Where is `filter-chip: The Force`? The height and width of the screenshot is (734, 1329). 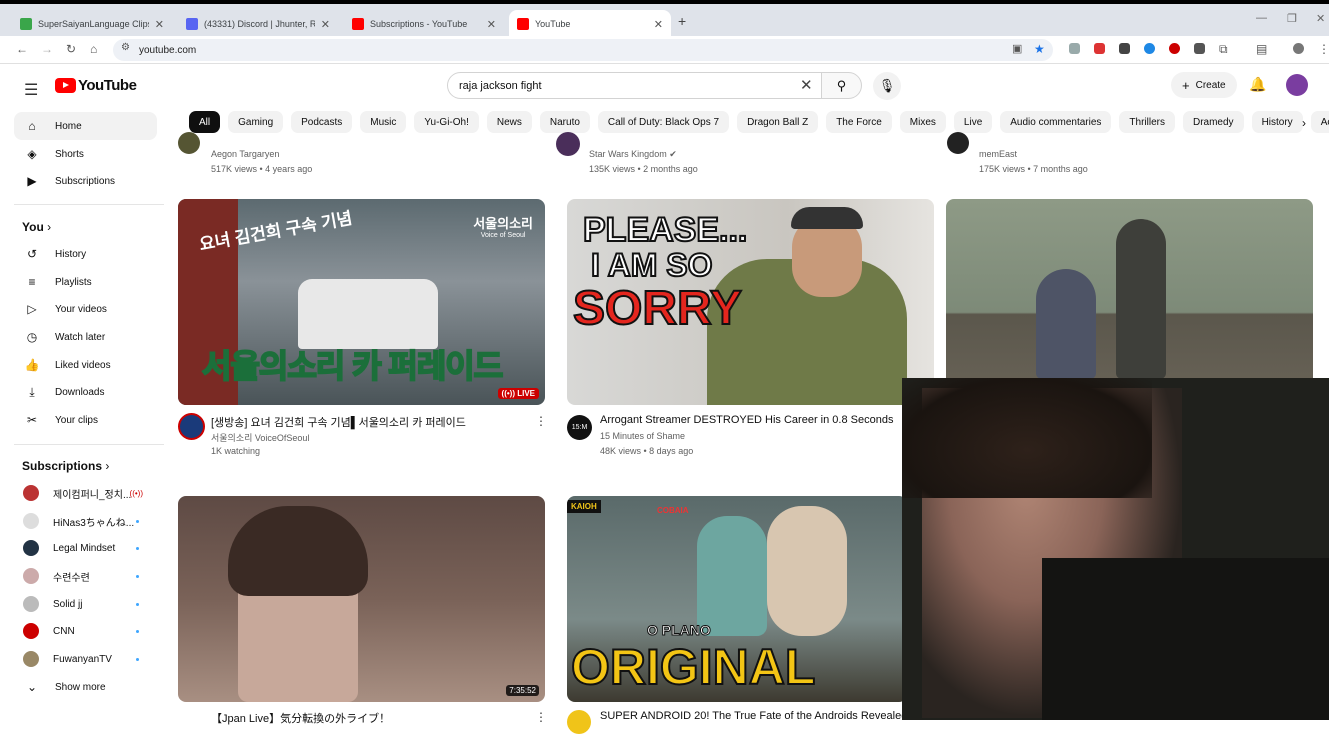
filter-chip: The Force is located at coordinates (859, 122).